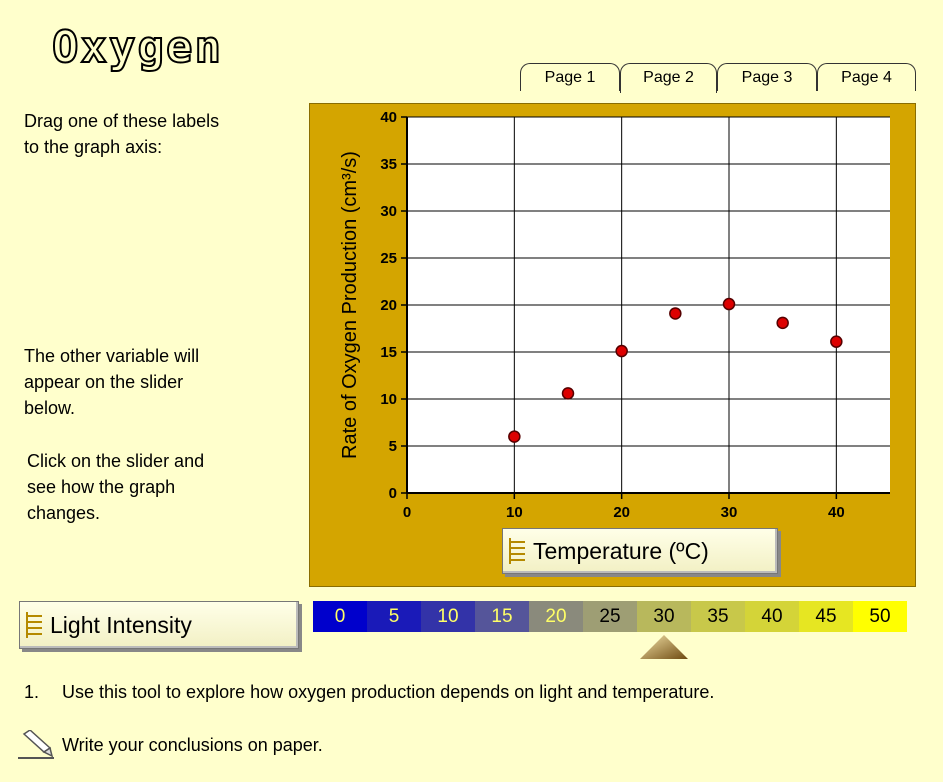 This screenshot has width=943, height=782. Describe the element at coordinates (393, 446) in the screenshot. I see `y-tick-label: 5` at that location.